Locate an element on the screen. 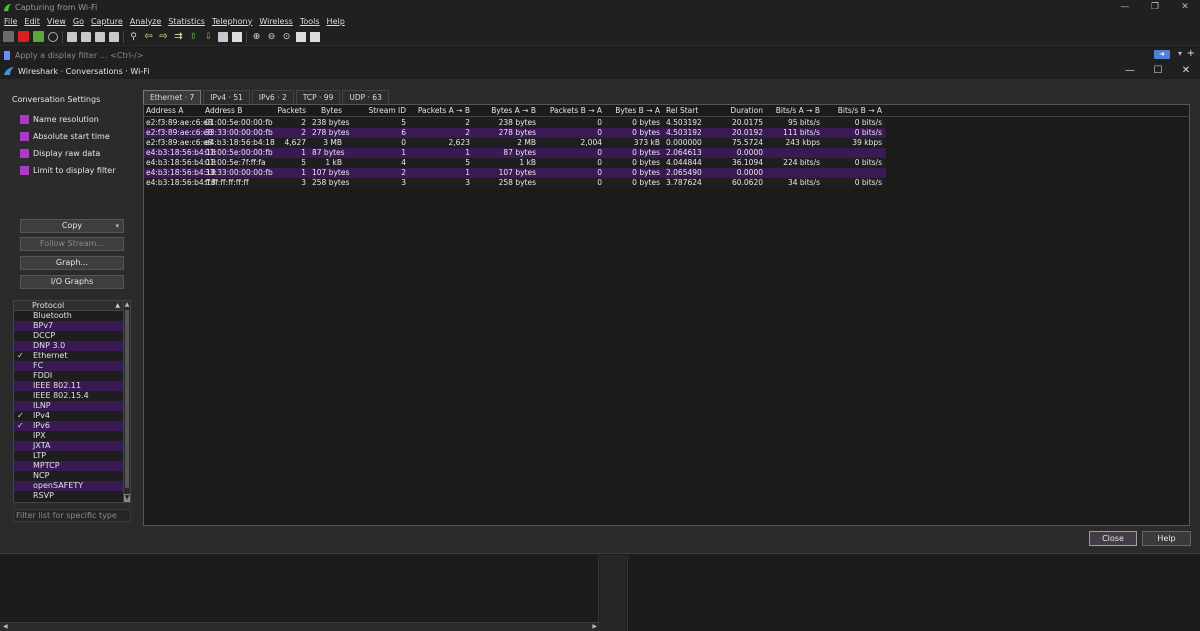  menu-capture: Capture is located at coordinates (107, 21).